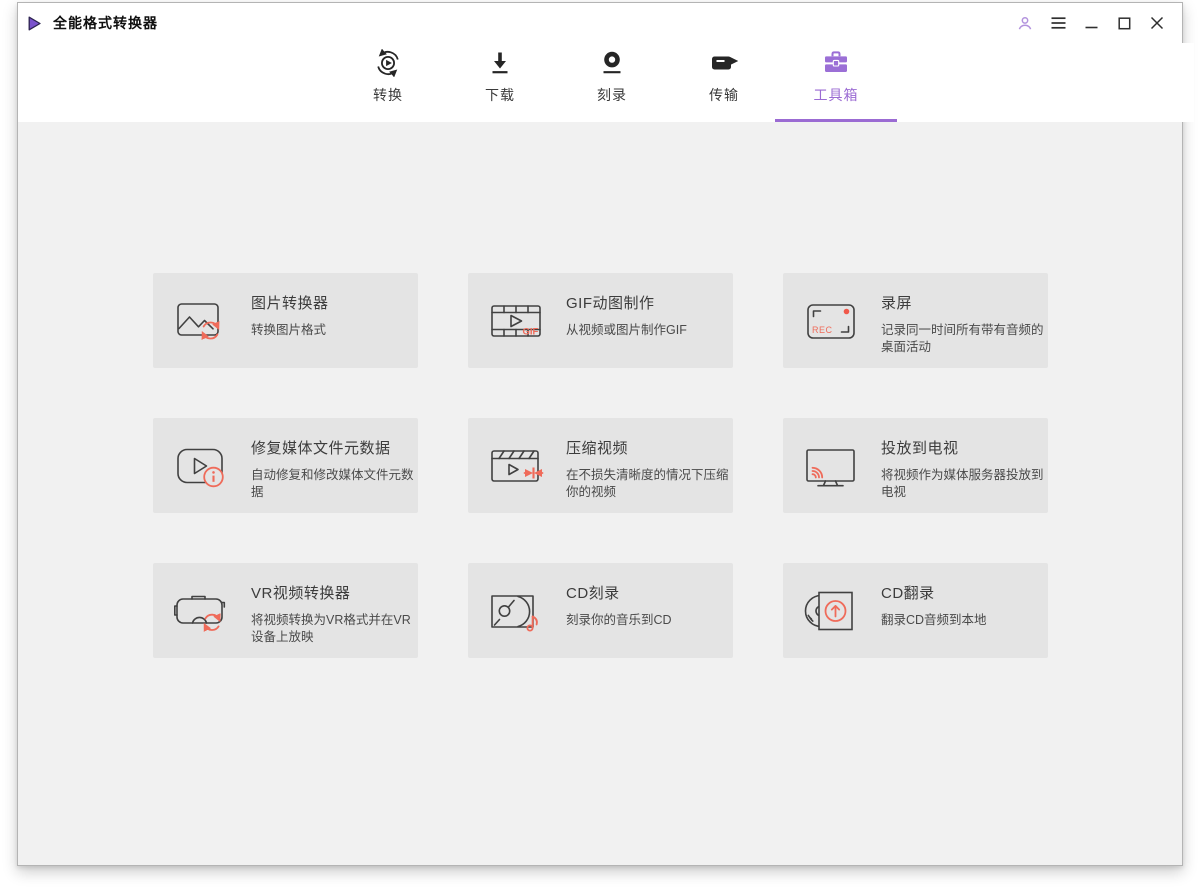 The image size is (1199, 888). What do you see at coordinates (289, 330) in the screenshot?
I see `tool-desc: 转换图片格式` at bounding box center [289, 330].